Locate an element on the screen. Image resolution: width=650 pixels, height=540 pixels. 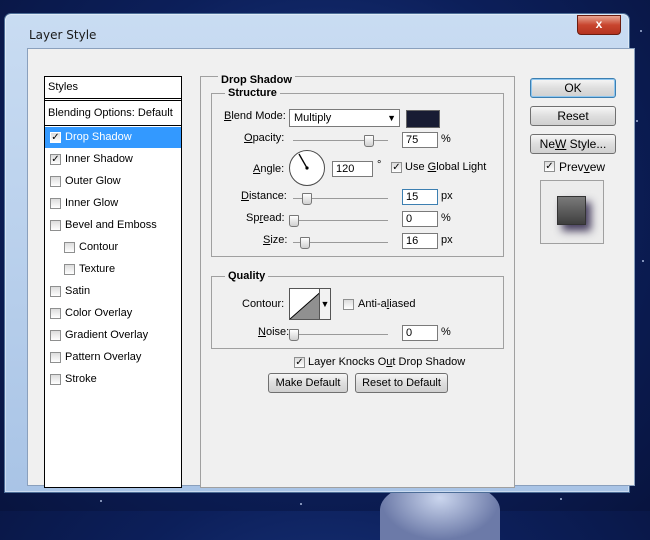
noise-input: 0 is located at coordinates (420, 333).